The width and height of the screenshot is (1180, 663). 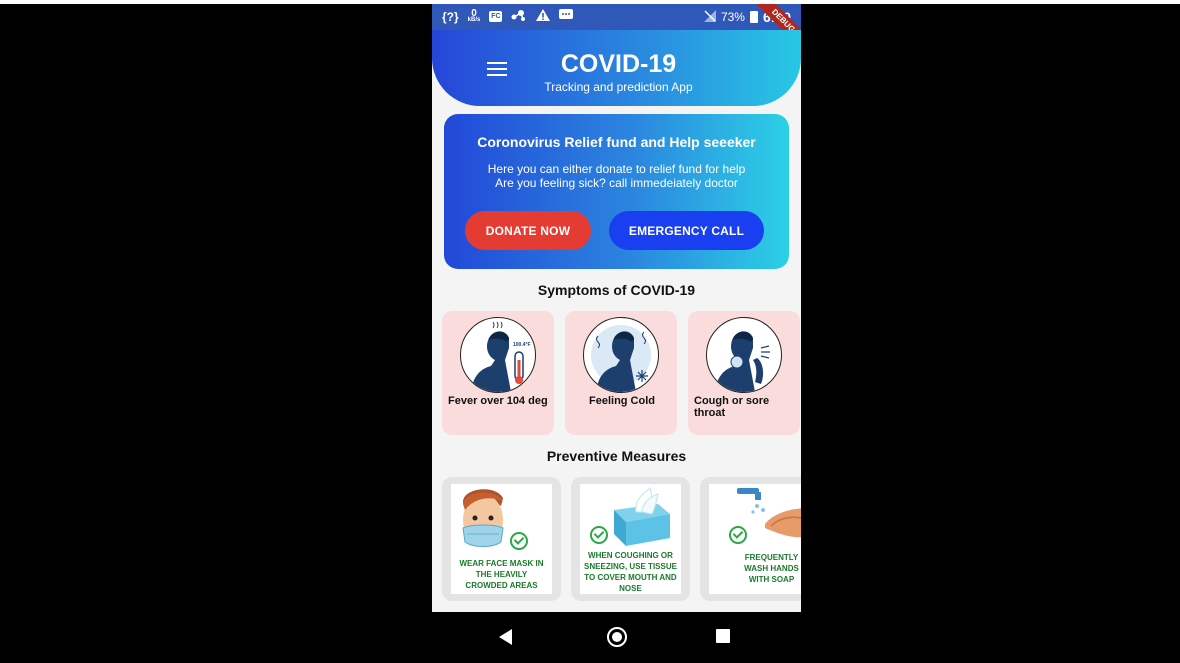 What do you see at coordinates (618, 64) in the screenshot?
I see `app-title: COVID-19` at bounding box center [618, 64].